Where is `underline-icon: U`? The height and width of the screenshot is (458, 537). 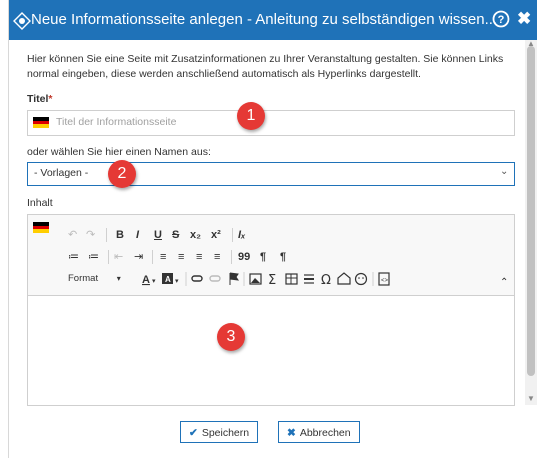 underline-icon: U is located at coordinates (158, 235).